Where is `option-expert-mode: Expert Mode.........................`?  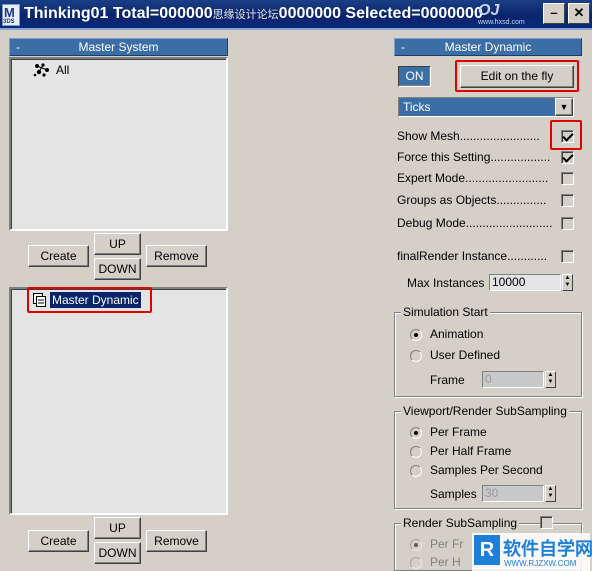
option-expert-mode: Expert Mode......................... is located at coordinates (487, 178).